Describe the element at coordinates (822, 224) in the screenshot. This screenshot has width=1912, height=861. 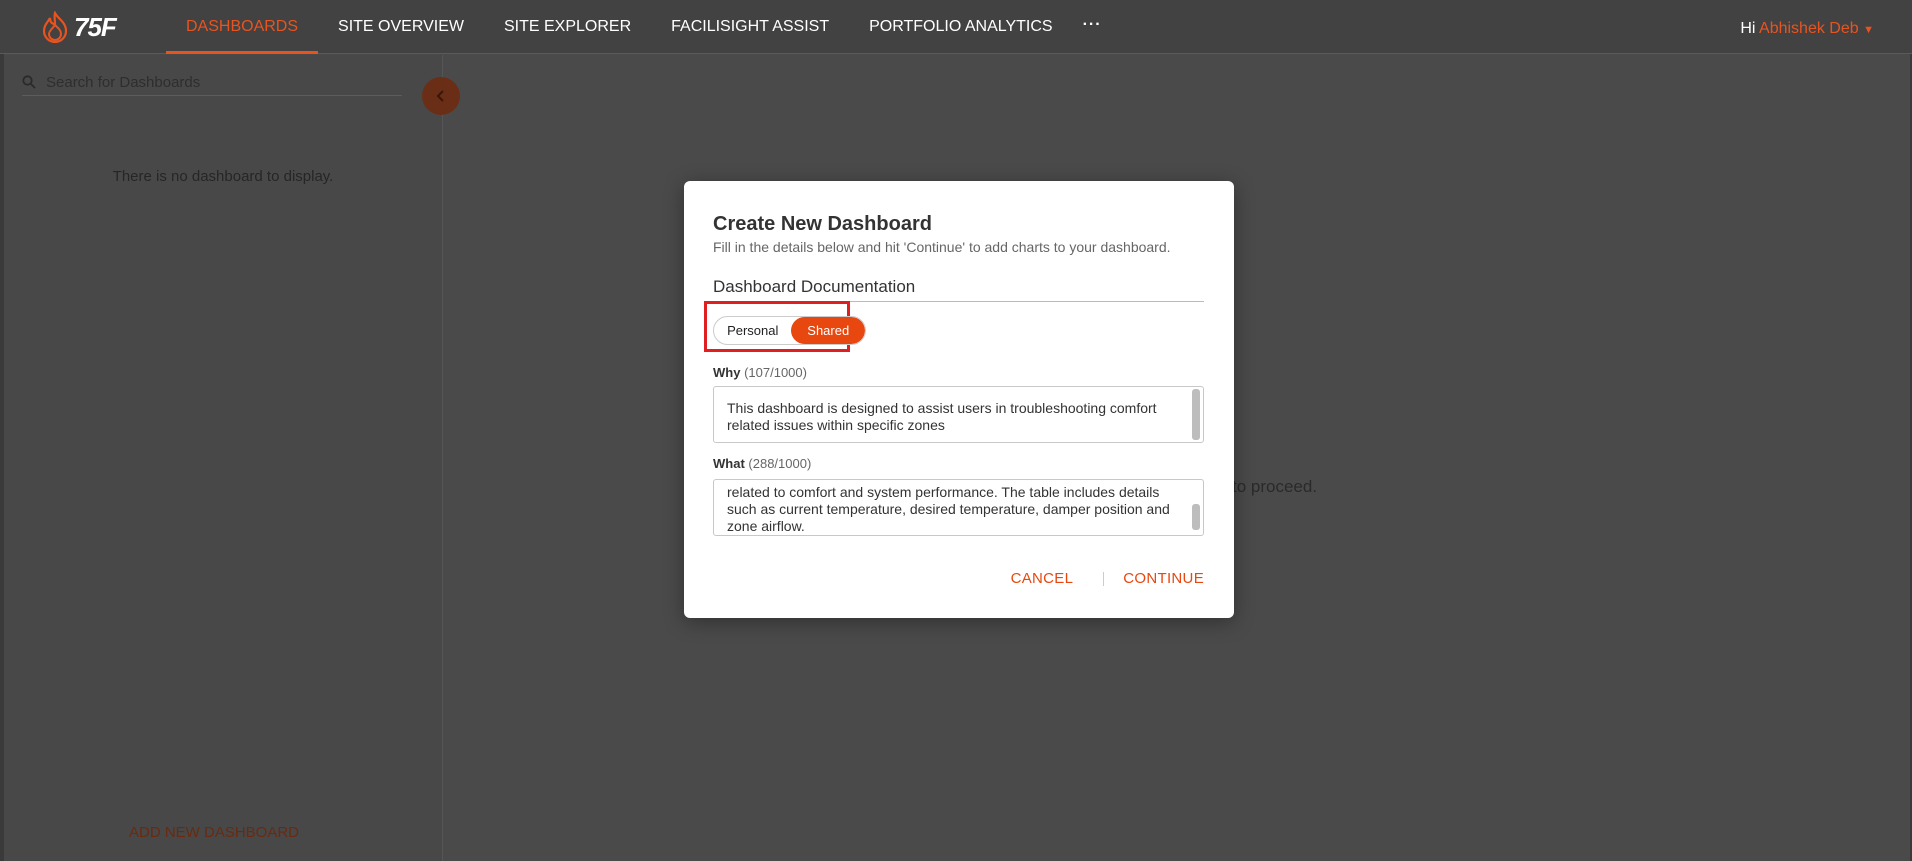
I see `modal-title: Create New Dashboard` at that location.